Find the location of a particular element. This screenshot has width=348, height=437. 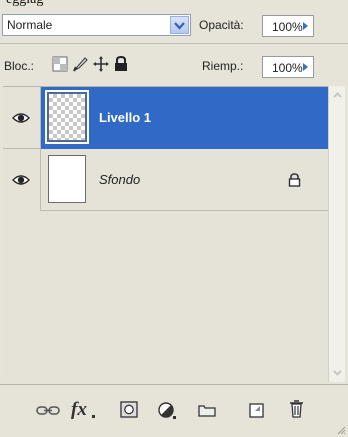

lock-icon is located at coordinates (294, 180).